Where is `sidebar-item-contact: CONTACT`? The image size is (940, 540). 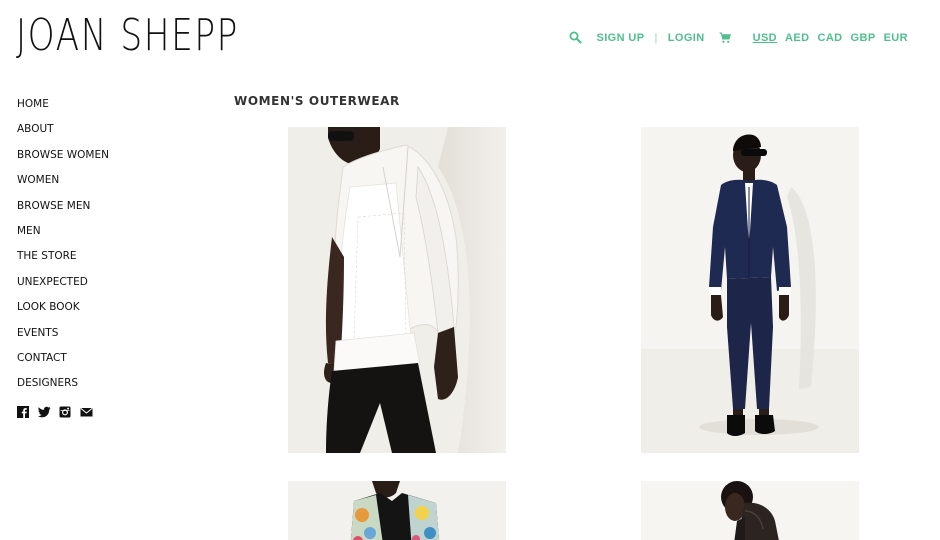 sidebar-item-contact: CONTACT is located at coordinates (102, 364).